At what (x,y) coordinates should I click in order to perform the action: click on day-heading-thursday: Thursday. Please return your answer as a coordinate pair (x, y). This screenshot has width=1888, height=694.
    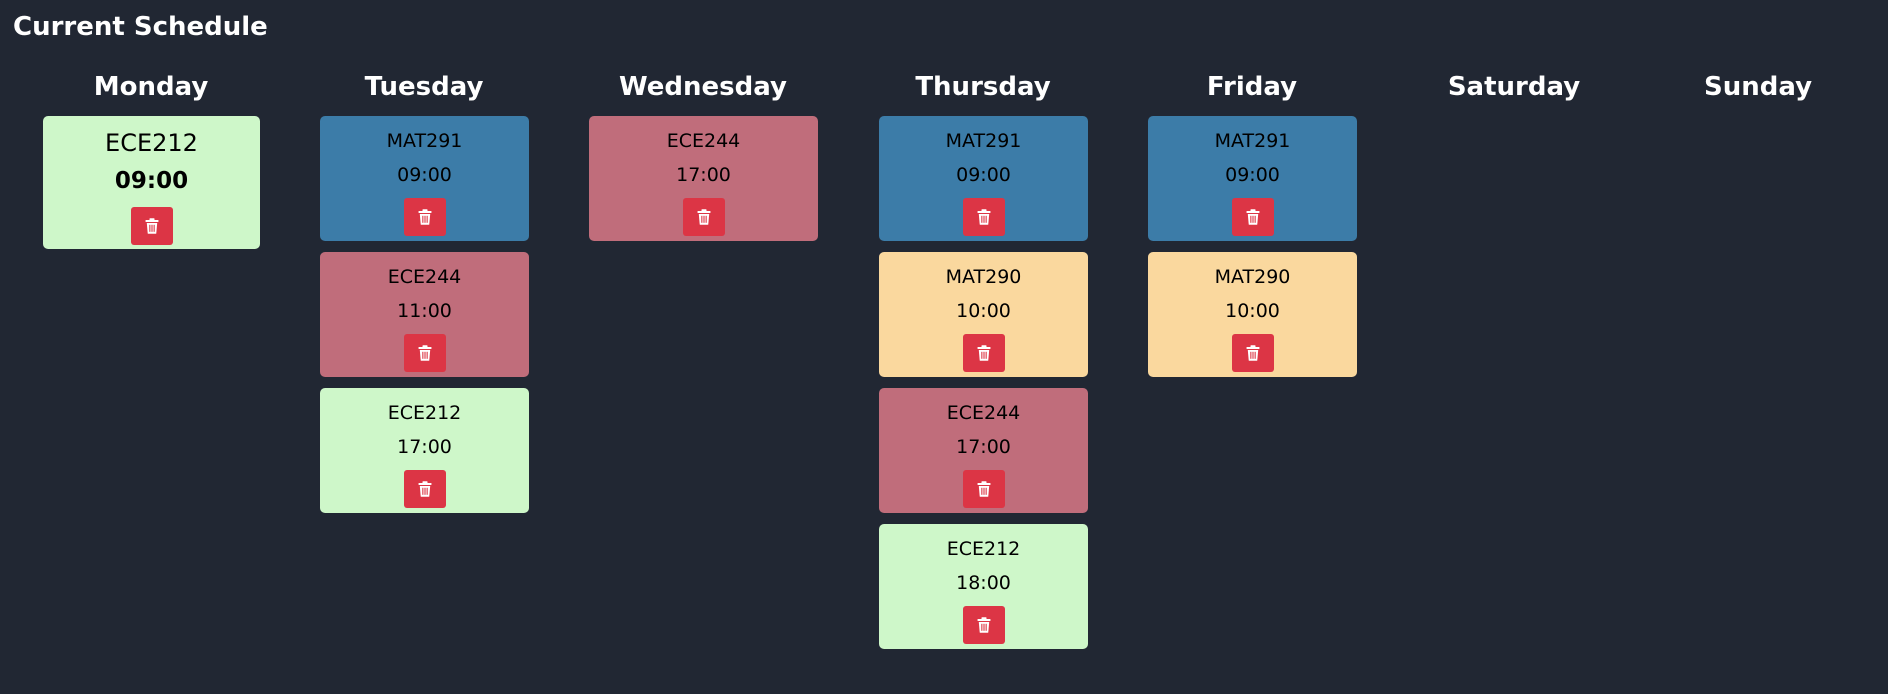
    Looking at the image, I should click on (983, 87).